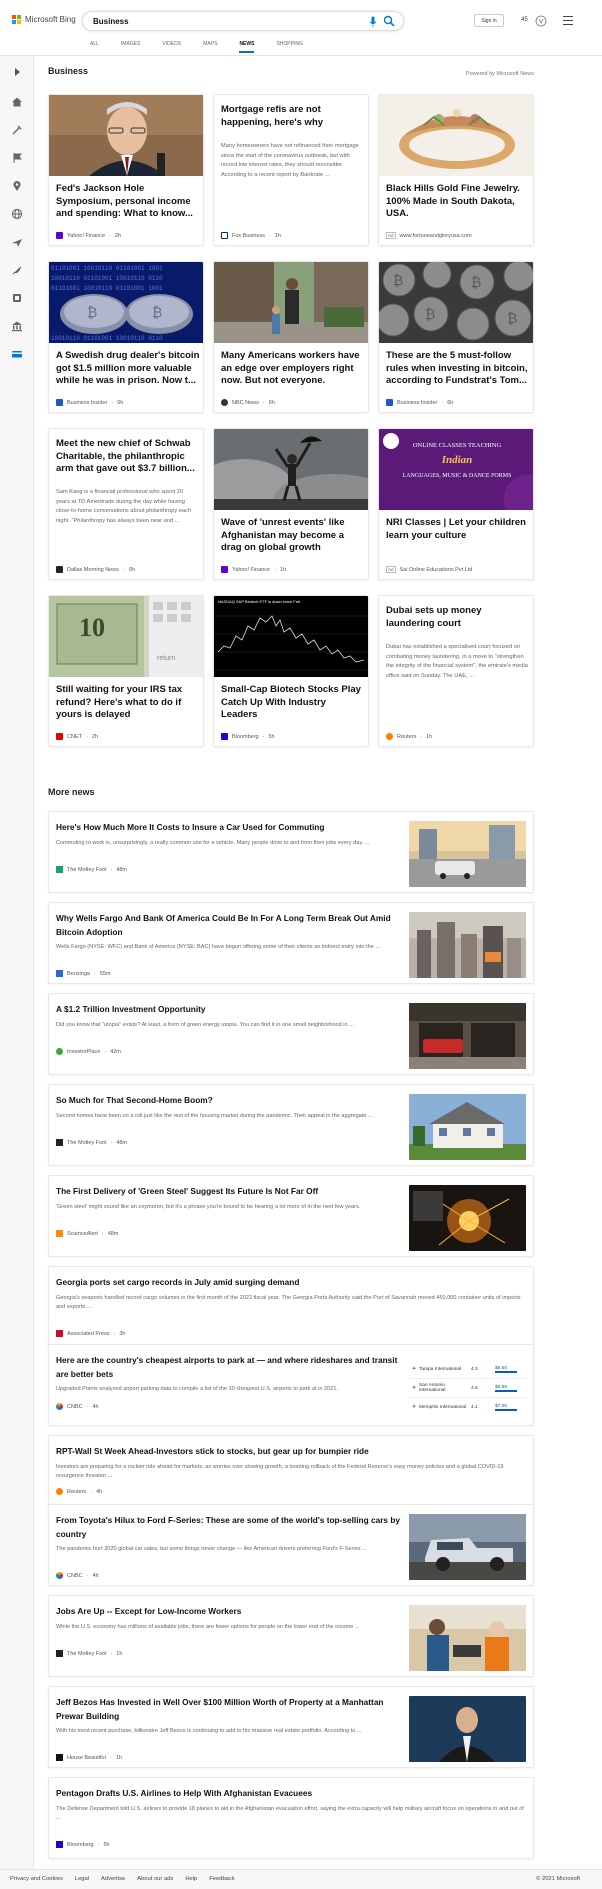  What do you see at coordinates (17, 214) in the screenshot?
I see `globe-icon` at bounding box center [17, 214].